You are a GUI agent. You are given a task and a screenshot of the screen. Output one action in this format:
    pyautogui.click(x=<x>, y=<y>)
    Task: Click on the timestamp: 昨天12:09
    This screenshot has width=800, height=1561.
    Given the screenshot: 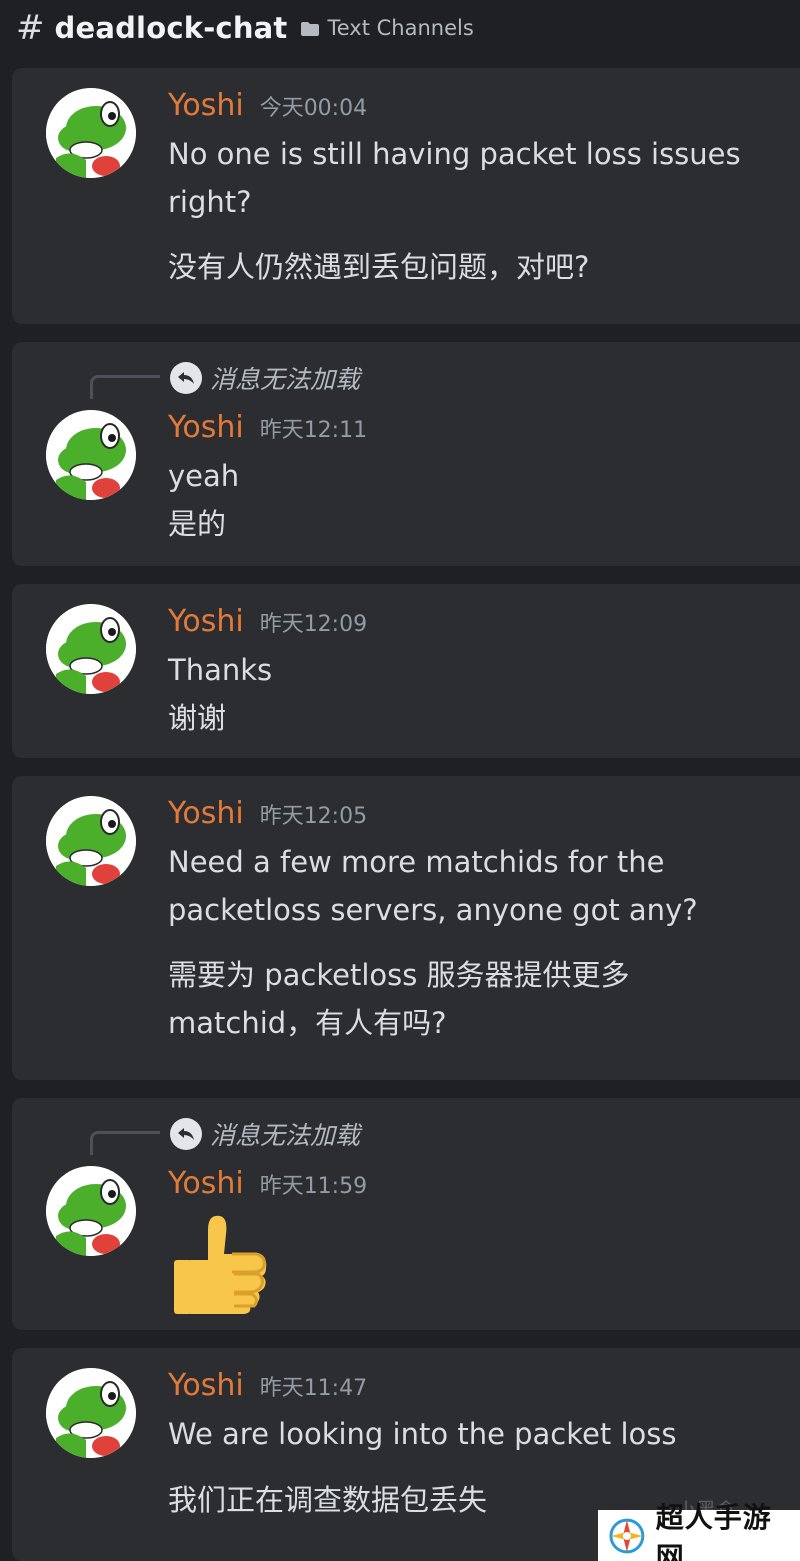 What is the action you would take?
    pyautogui.click(x=313, y=624)
    